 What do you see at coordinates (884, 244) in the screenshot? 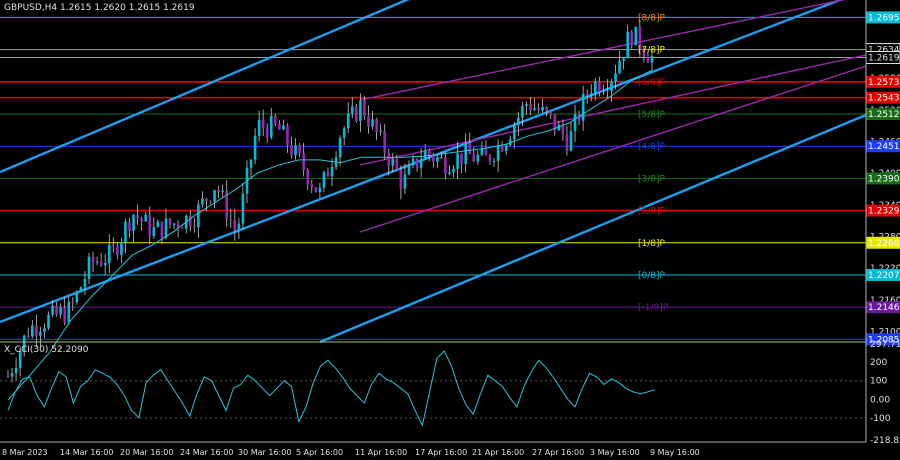
I see `price-label-text: 1.2268` at bounding box center [884, 244].